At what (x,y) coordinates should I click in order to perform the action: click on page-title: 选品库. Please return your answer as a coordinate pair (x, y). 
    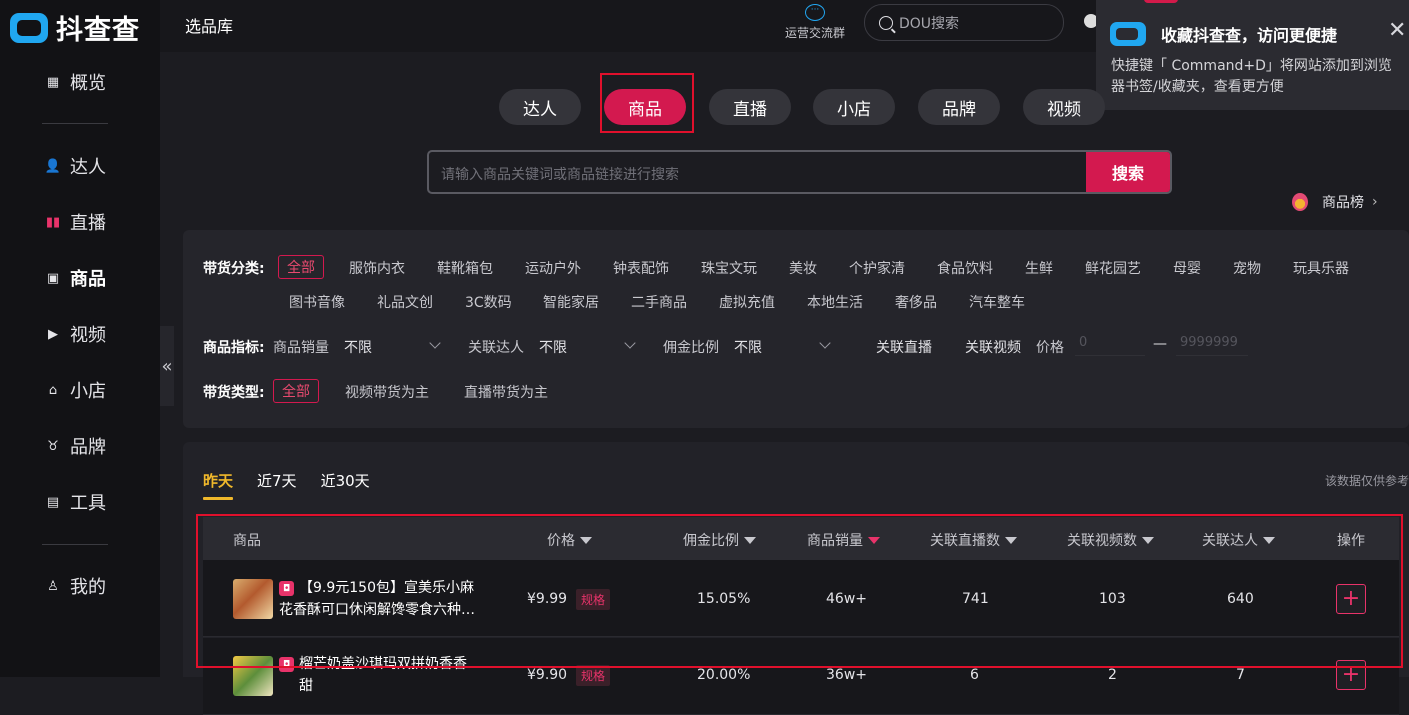
    Looking at the image, I should click on (209, 26).